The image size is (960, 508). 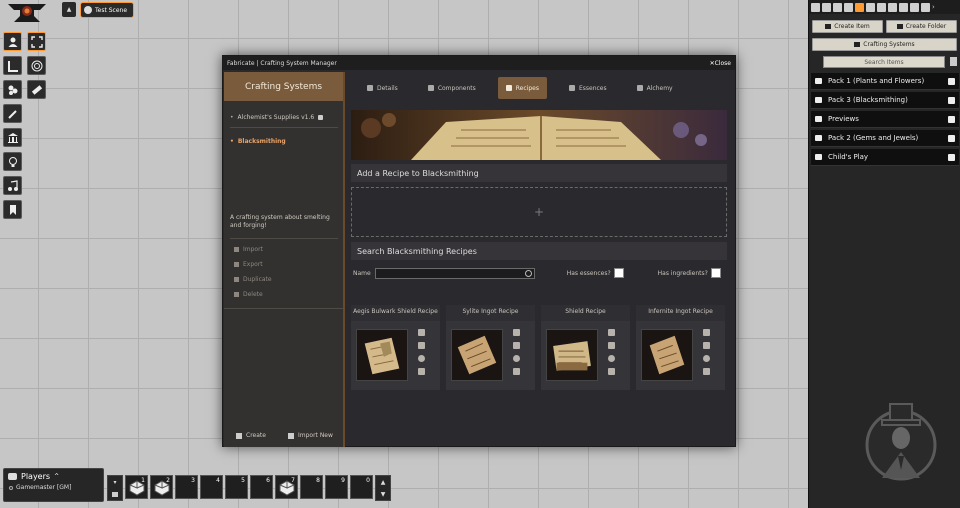 I want to click on sidebar-heading: Crafting Systems, so click(x=283, y=86).